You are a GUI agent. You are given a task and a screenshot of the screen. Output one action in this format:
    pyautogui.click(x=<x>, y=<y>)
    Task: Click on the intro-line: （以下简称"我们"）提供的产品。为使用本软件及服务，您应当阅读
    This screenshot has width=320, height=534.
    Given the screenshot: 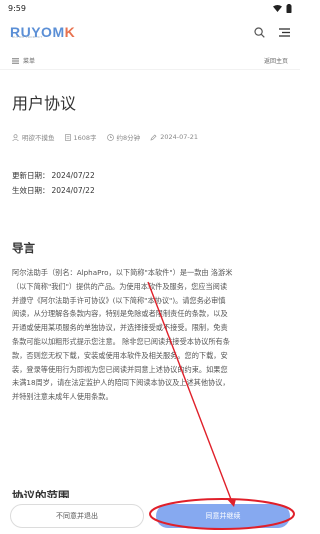 What is the action you would take?
    pyautogui.click(x=120, y=286)
    